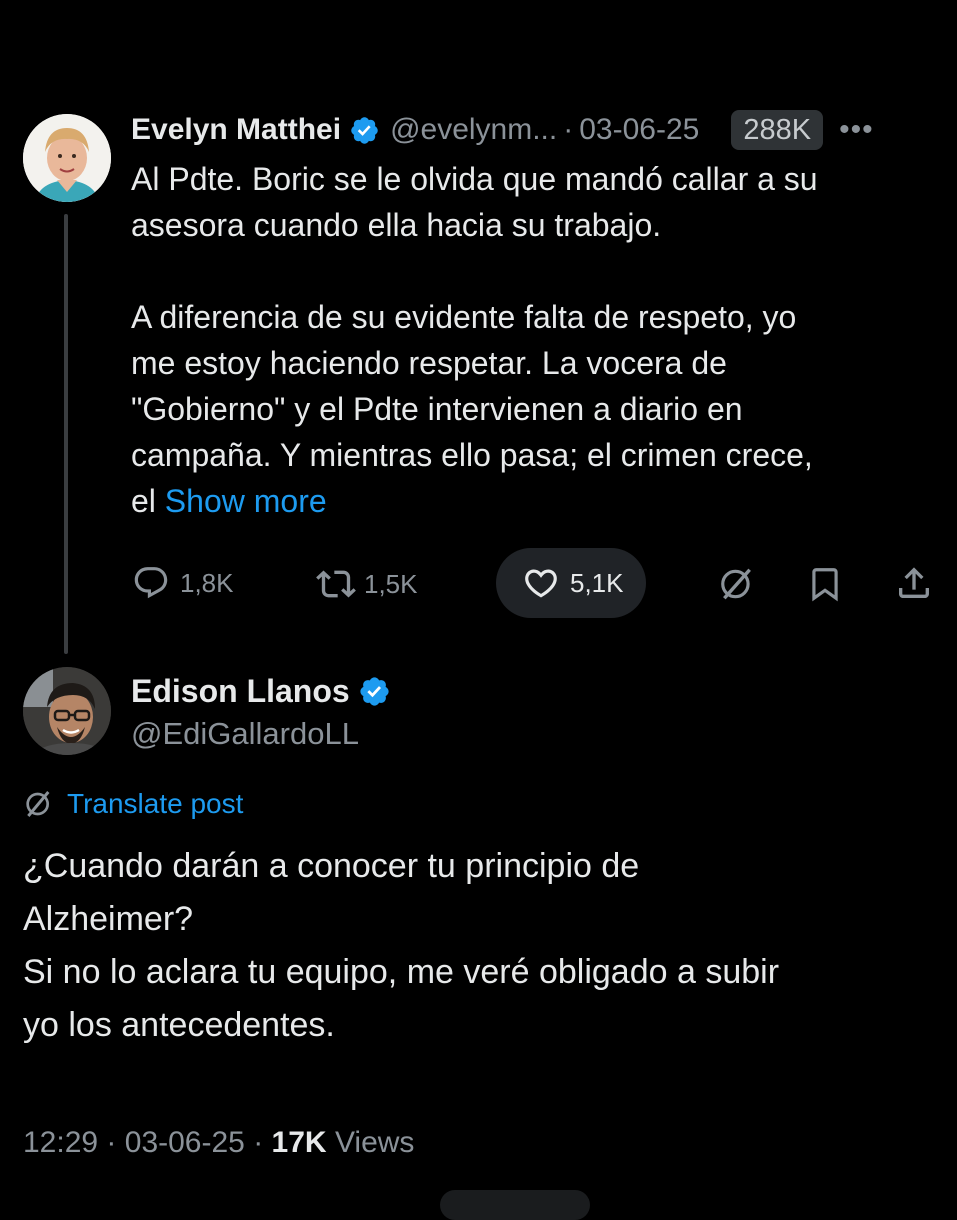 The image size is (957, 1220). What do you see at coordinates (151, 583) in the screenshot?
I see `reply-icon` at bounding box center [151, 583].